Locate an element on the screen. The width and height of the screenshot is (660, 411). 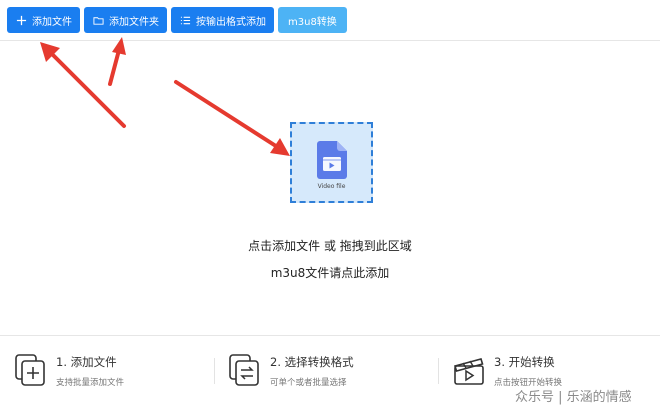
arrowhead-drop-zone is located at coordinates (280, 147).